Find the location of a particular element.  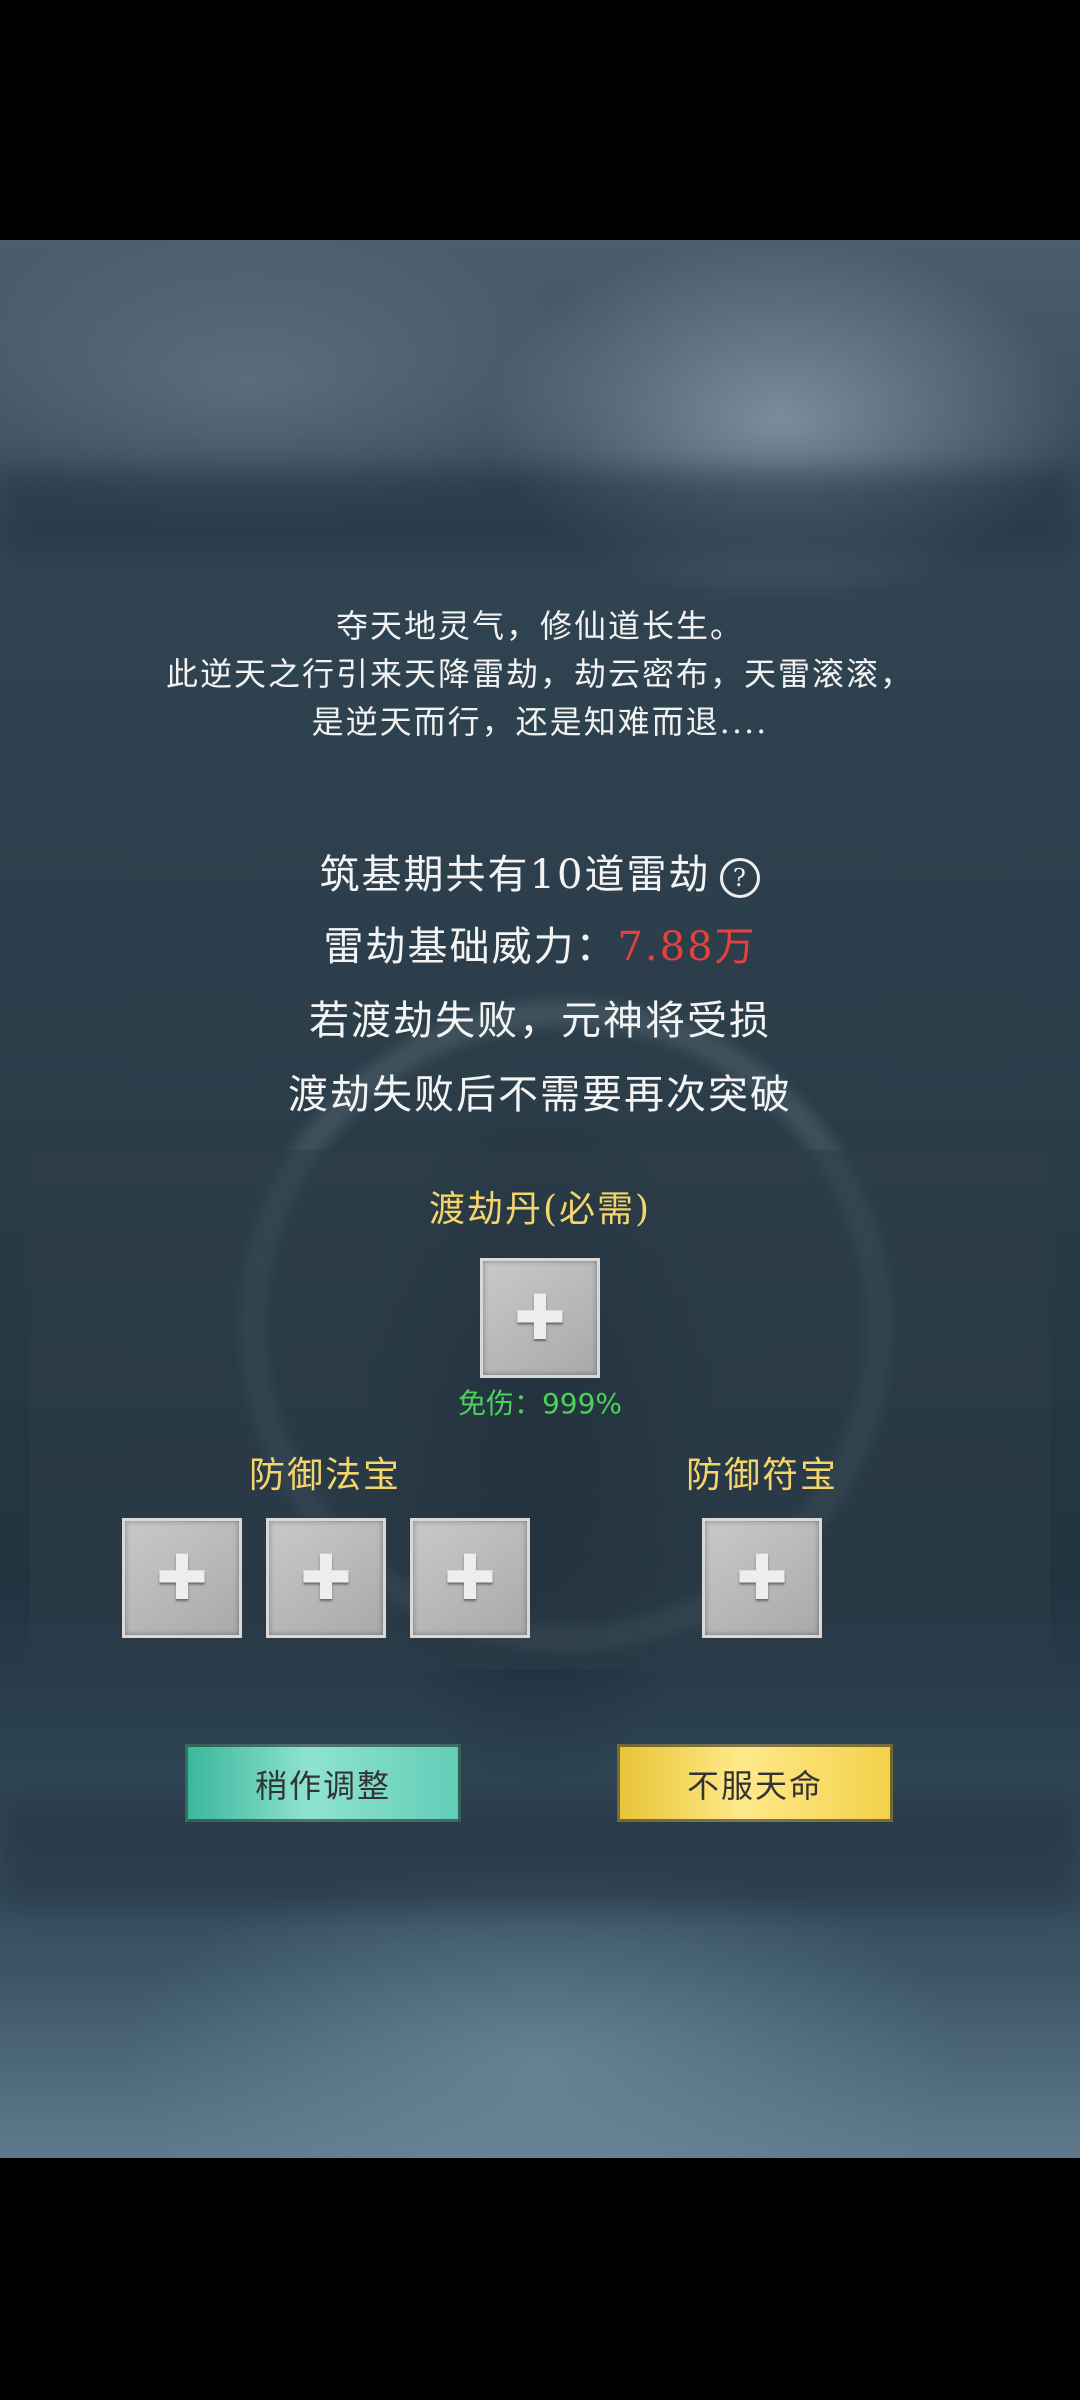

tribulation-count: 筑基期共有10道雷劫? is located at coordinates (540, 871).